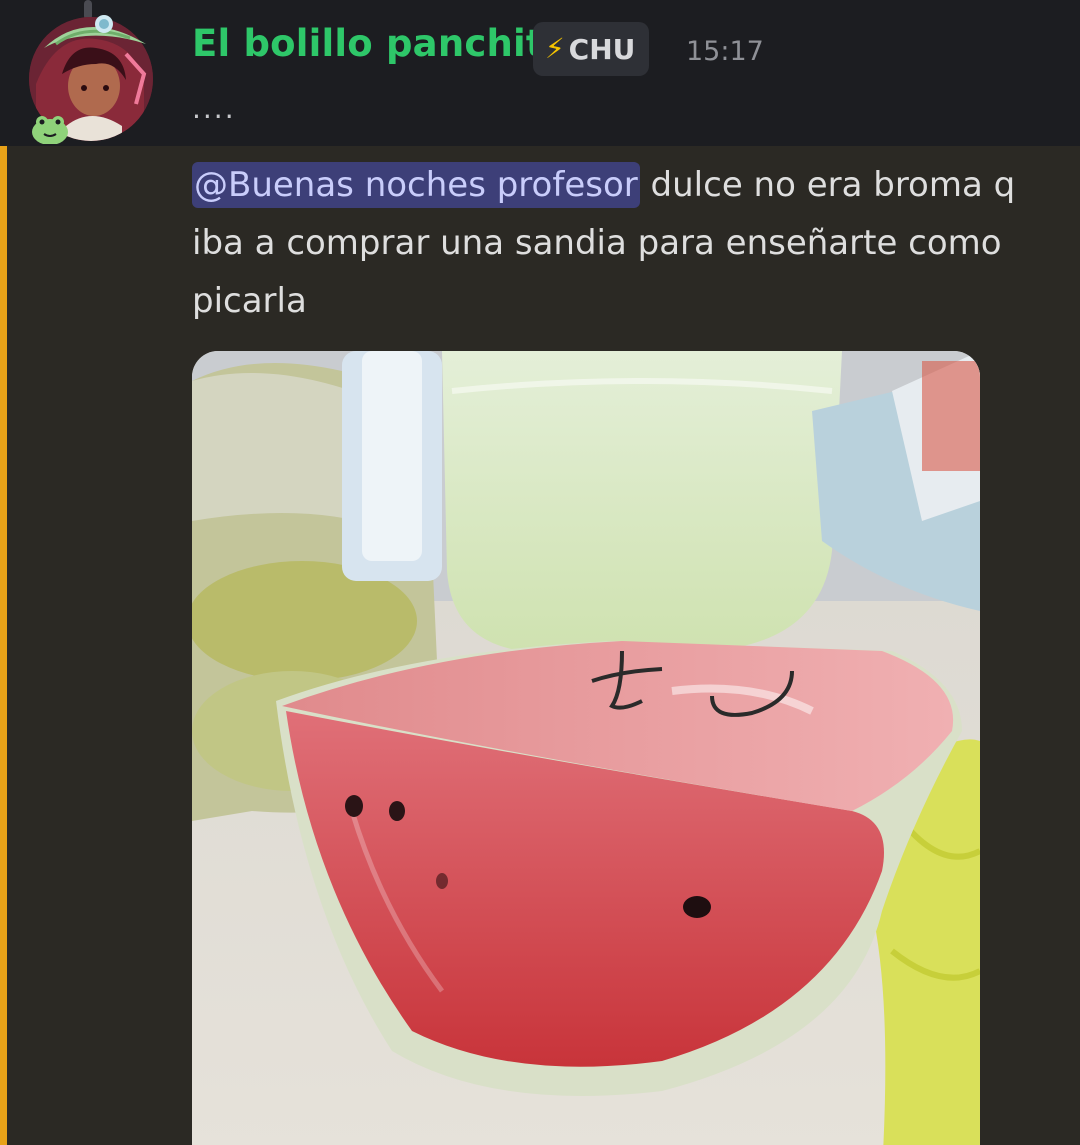 The width and height of the screenshot is (1080, 1145). Describe the element at coordinates (555, 48) in the screenshot. I see `lightning-bolt-icon: ⚡` at that location.